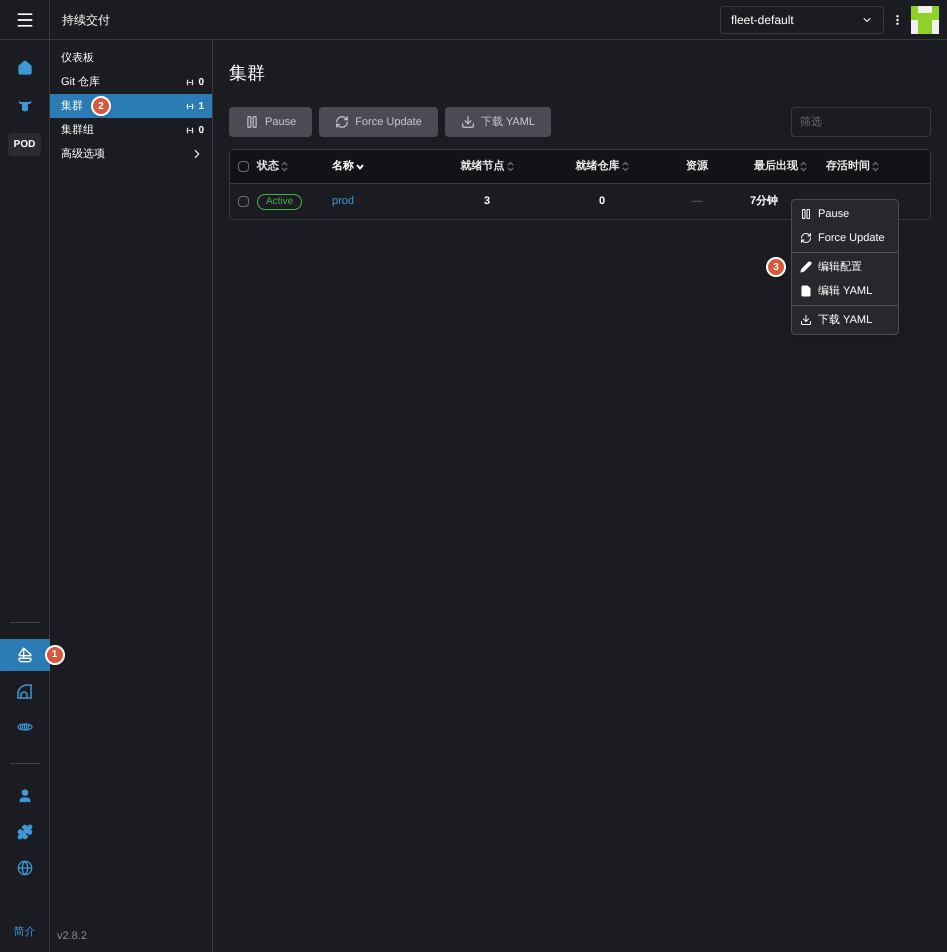 The width and height of the screenshot is (947, 952). Describe the element at coordinates (270, 122) in the screenshot. I see `action-button: Pause` at that location.